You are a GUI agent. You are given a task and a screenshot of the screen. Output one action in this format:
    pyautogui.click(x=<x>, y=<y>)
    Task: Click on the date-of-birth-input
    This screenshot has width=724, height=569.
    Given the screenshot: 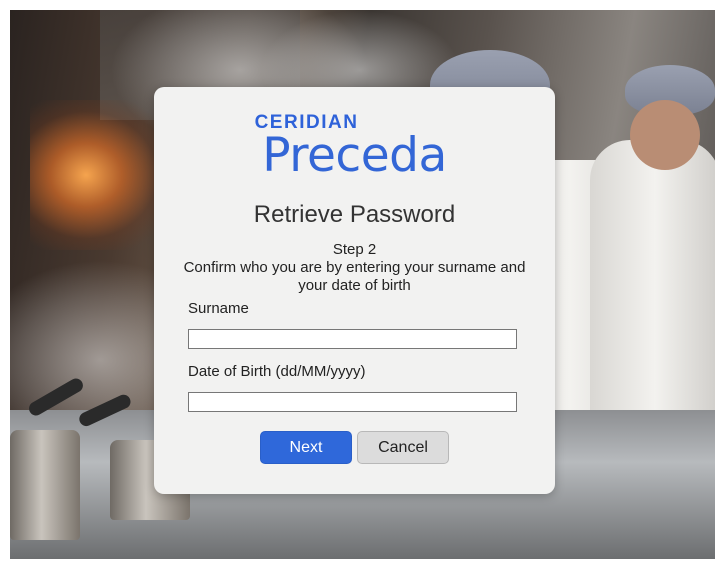 What is the action you would take?
    pyautogui.click(x=352, y=402)
    